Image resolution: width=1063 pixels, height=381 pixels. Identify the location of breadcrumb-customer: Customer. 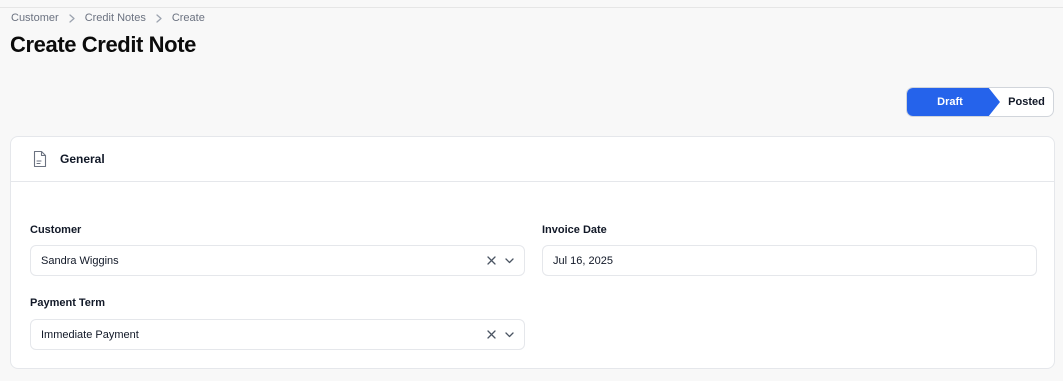
(35, 18).